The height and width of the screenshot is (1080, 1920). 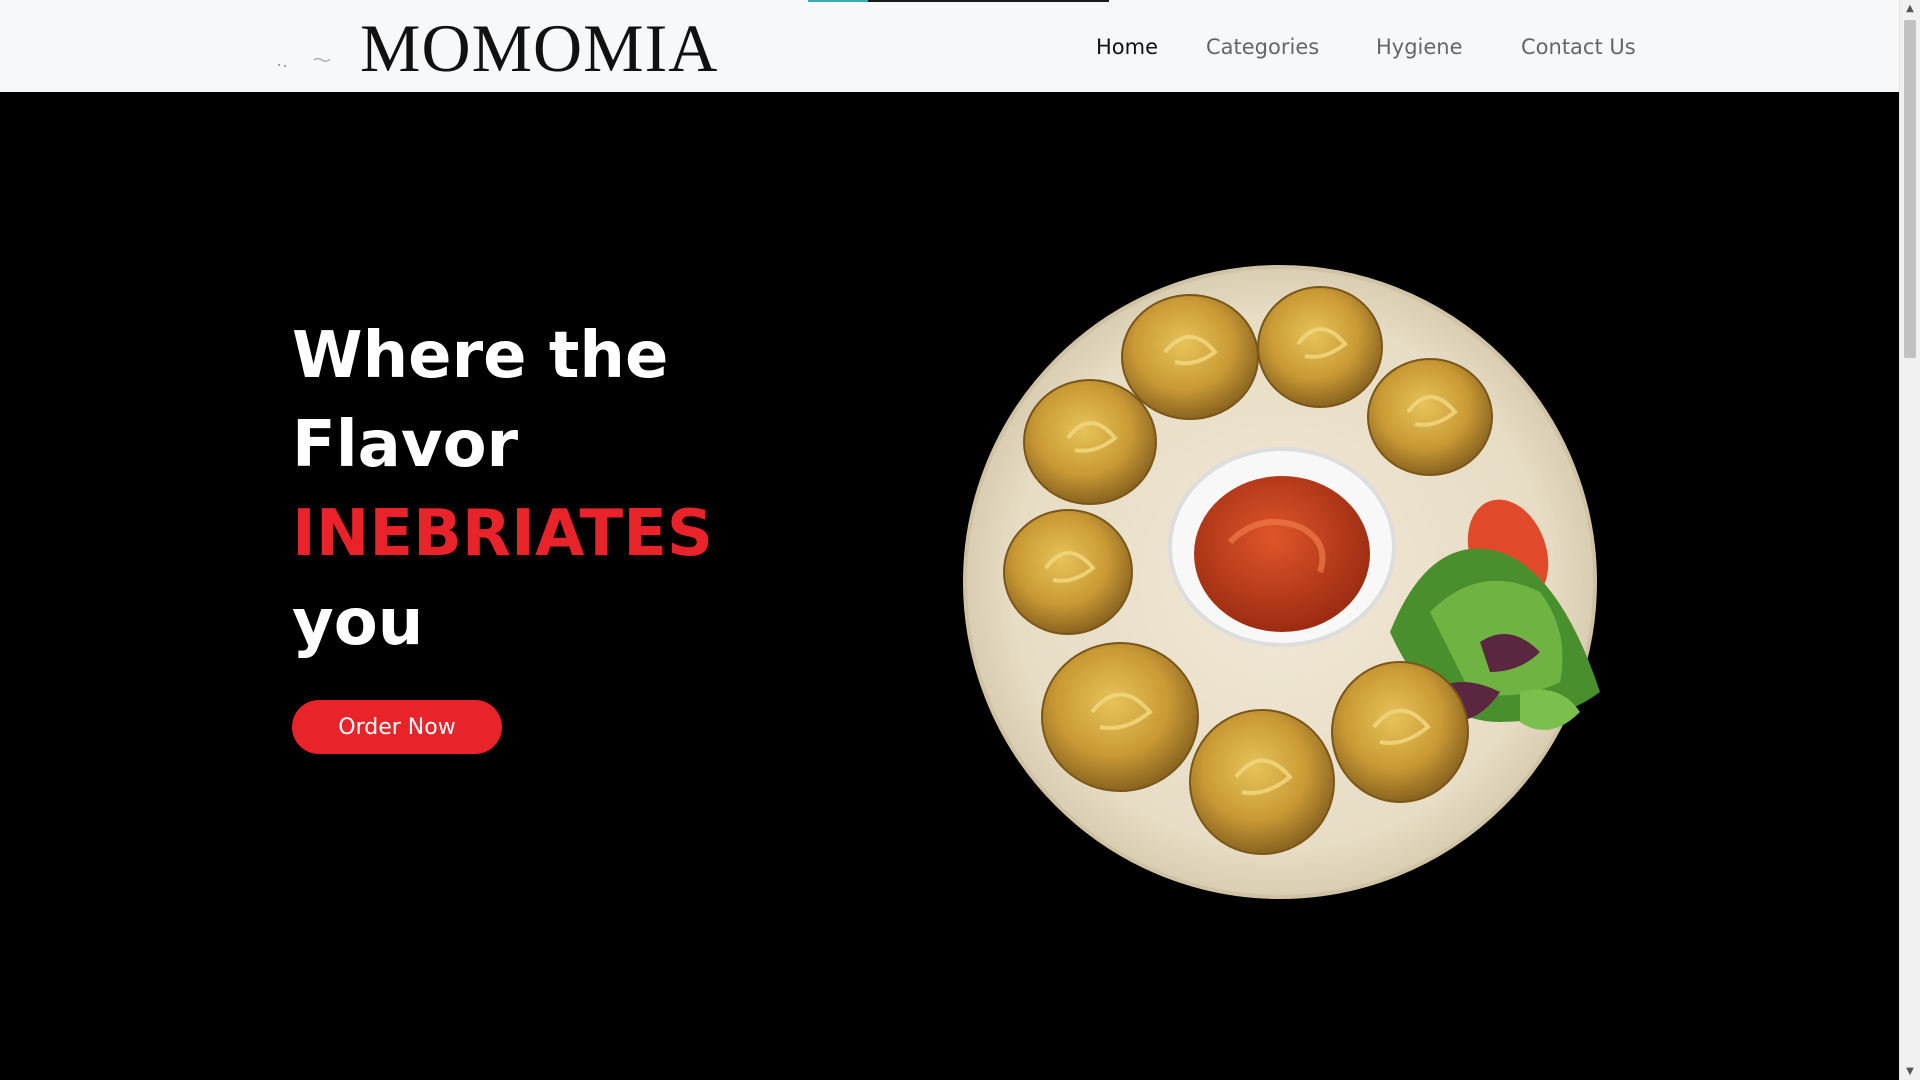 I want to click on brand-logo-link: MOMOMIA, so click(x=539, y=48).